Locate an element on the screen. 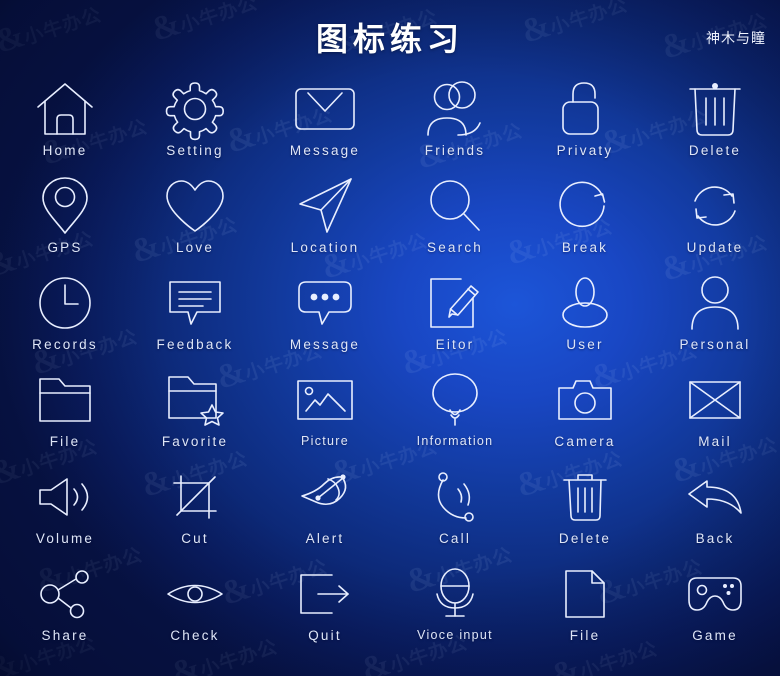 Image resolution: width=780 pixels, height=676 pixels. icon-cell-picture: Picture is located at coordinates (325, 413).